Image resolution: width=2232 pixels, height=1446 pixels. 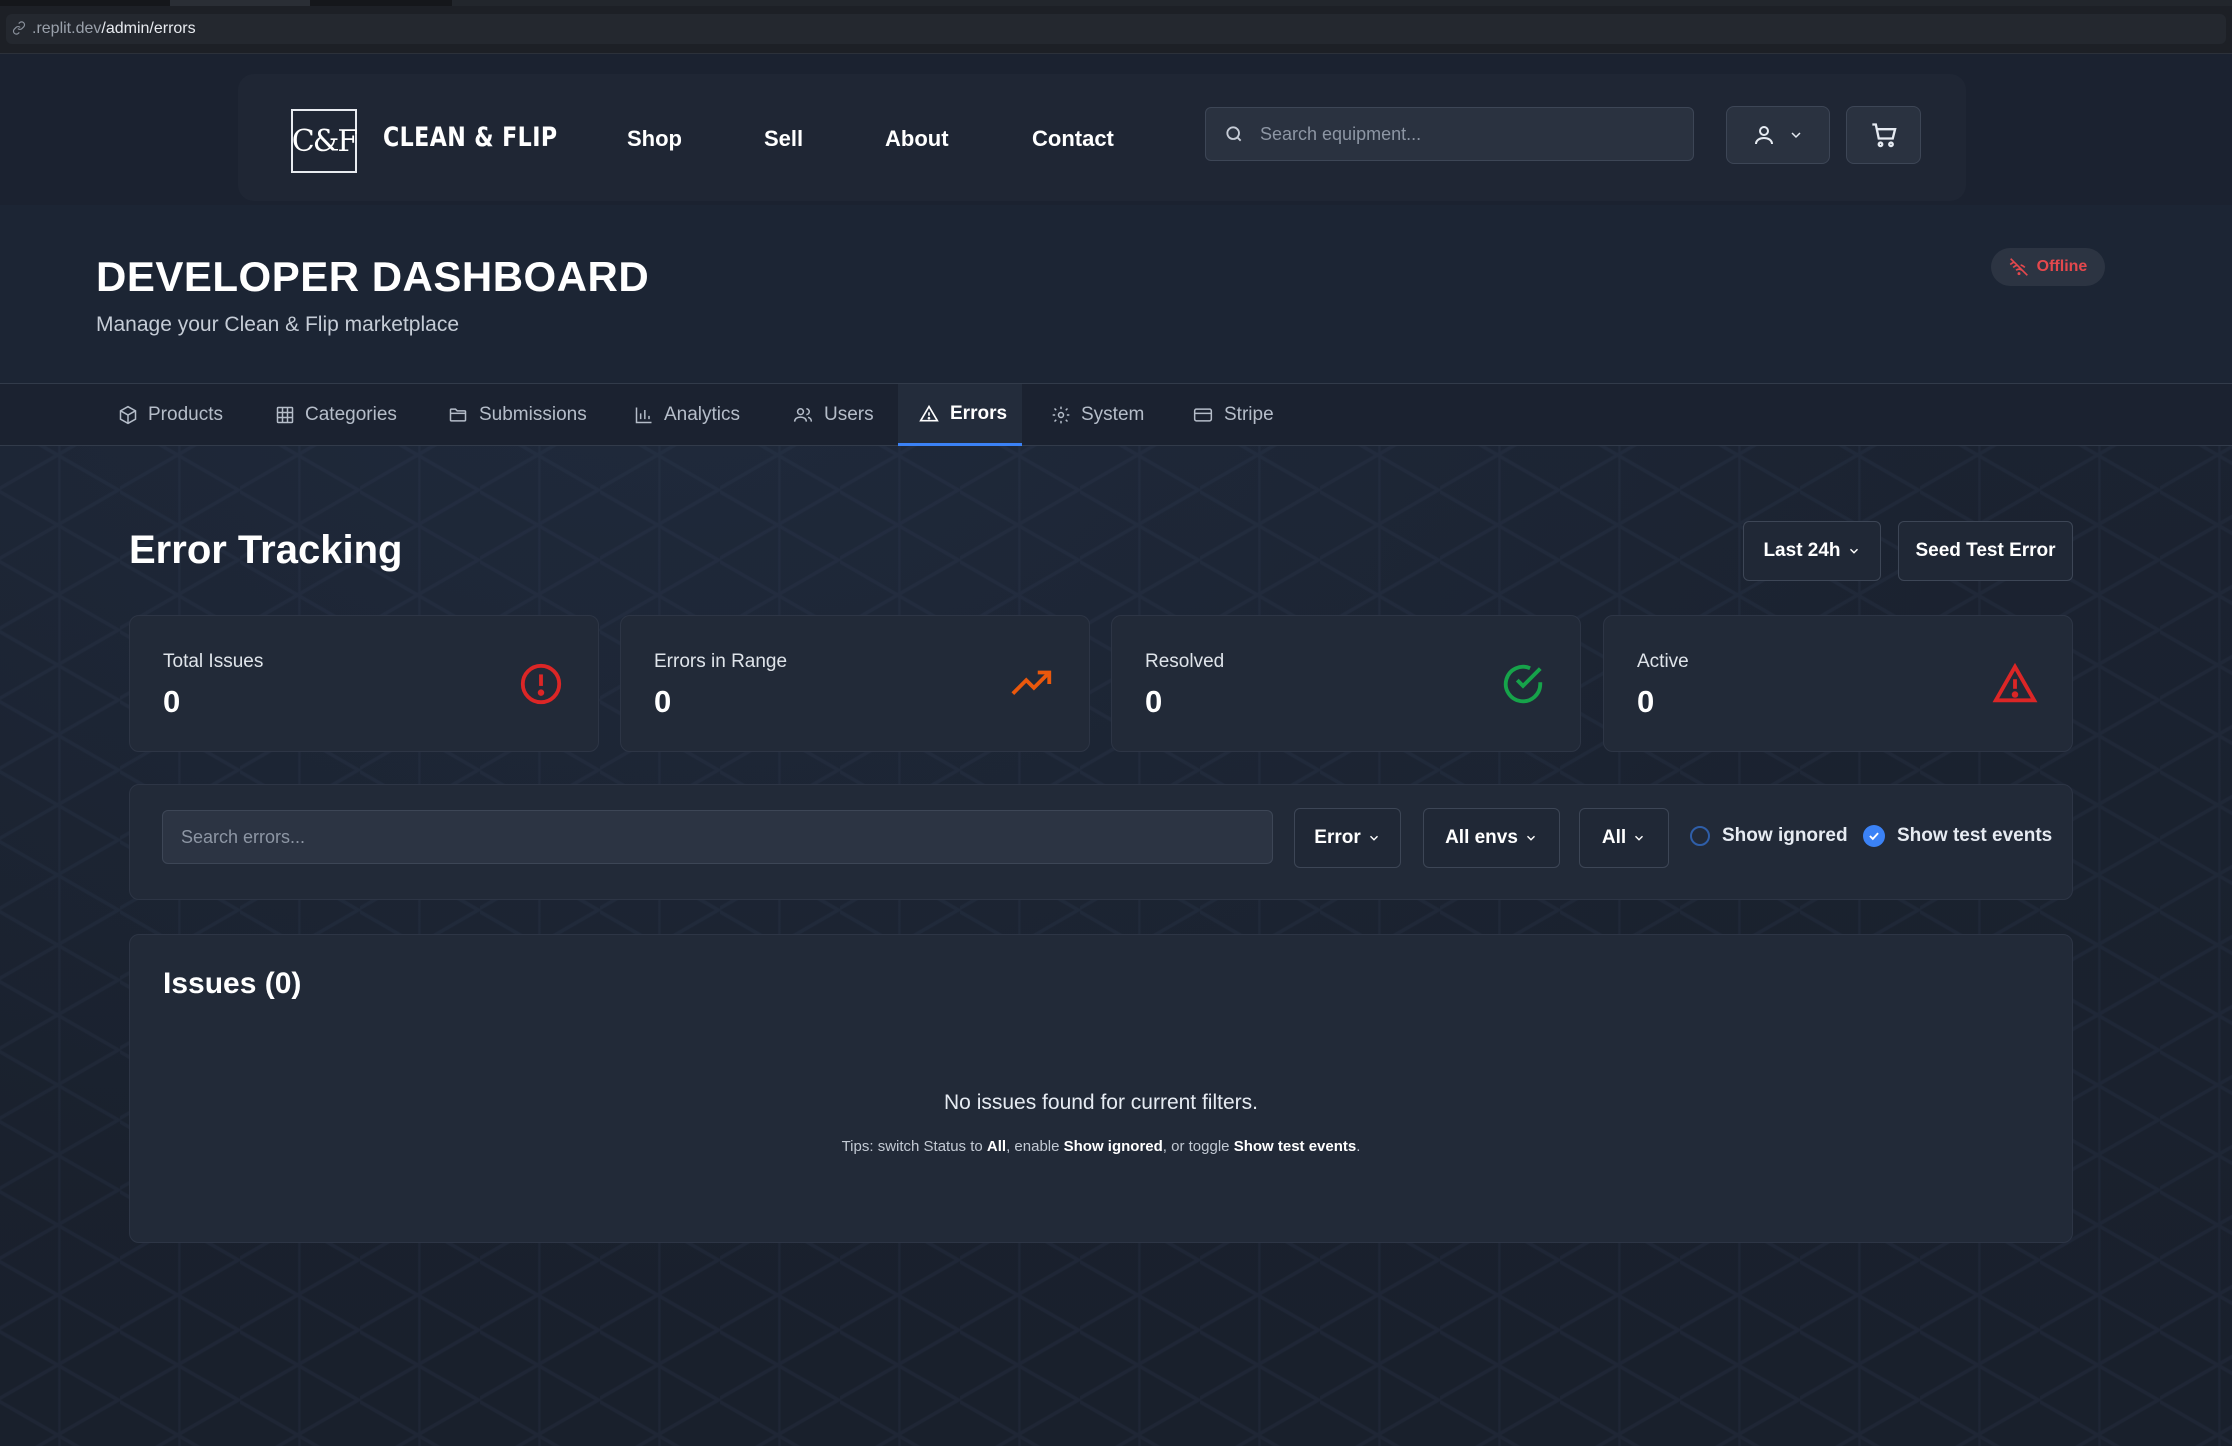 I want to click on stat-label: Resolved, so click(x=1185, y=661).